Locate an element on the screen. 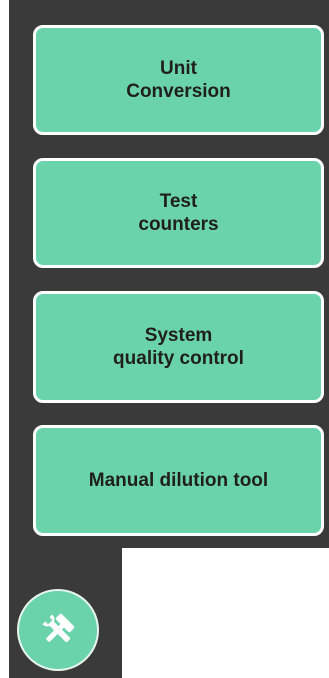 The width and height of the screenshot is (329, 678). unit-conversion-button: Unit Conversion is located at coordinates (178, 80).